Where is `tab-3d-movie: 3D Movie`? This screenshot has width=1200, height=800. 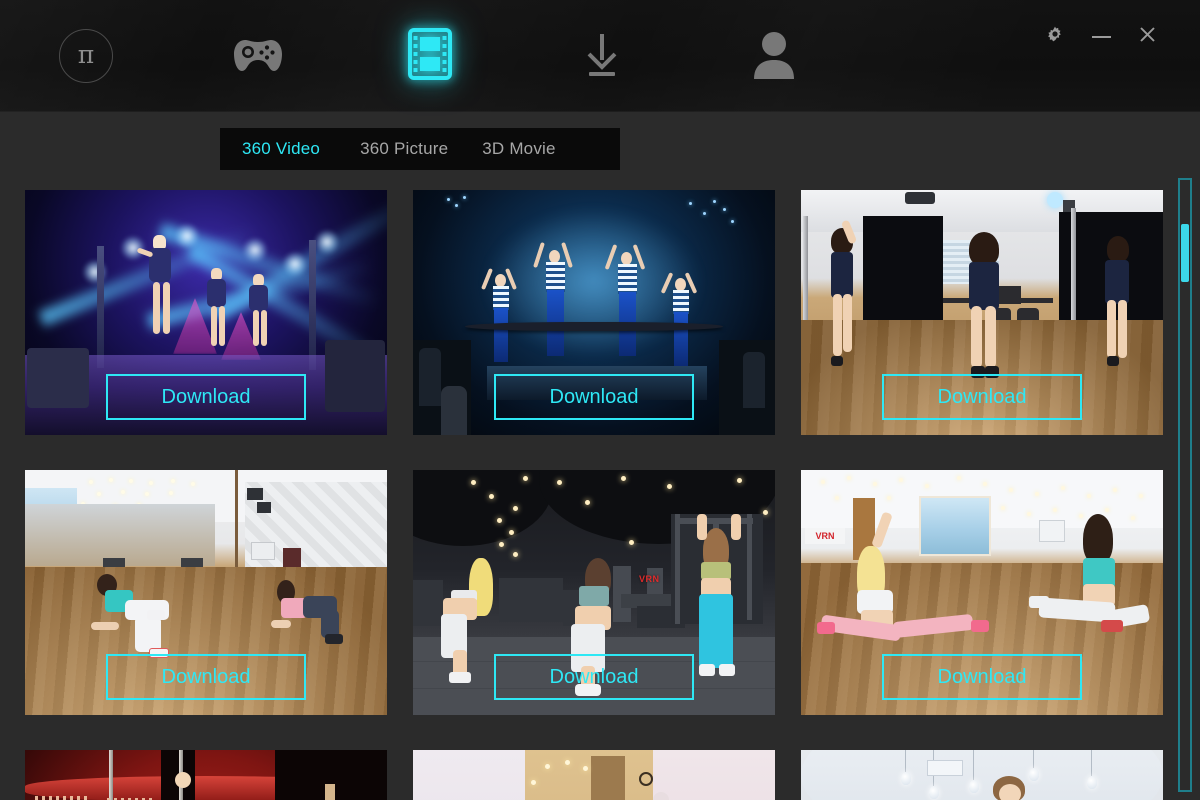
tab-3d-movie: 3D Movie is located at coordinates (518, 149).